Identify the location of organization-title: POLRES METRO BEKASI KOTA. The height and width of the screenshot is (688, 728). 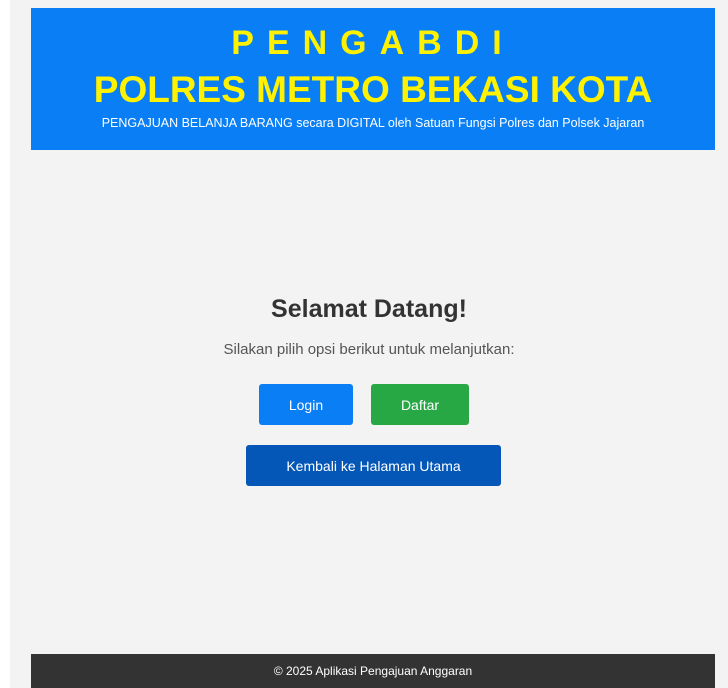
(373, 89).